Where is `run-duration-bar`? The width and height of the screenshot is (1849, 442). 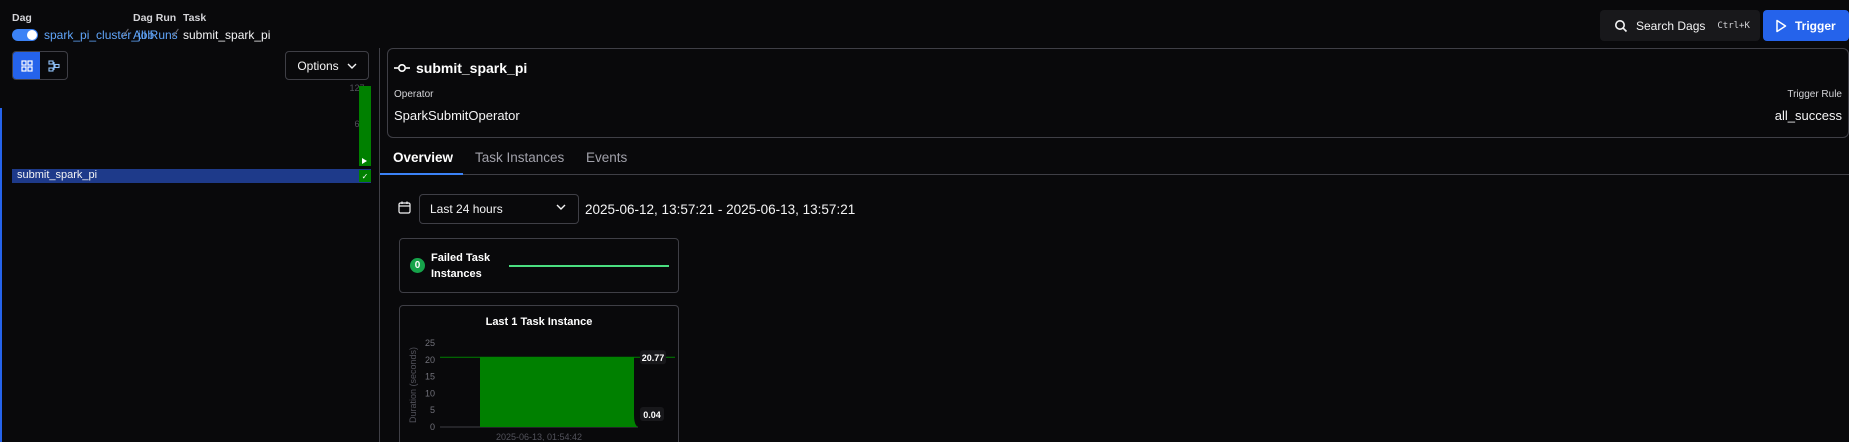 run-duration-bar is located at coordinates (365, 126).